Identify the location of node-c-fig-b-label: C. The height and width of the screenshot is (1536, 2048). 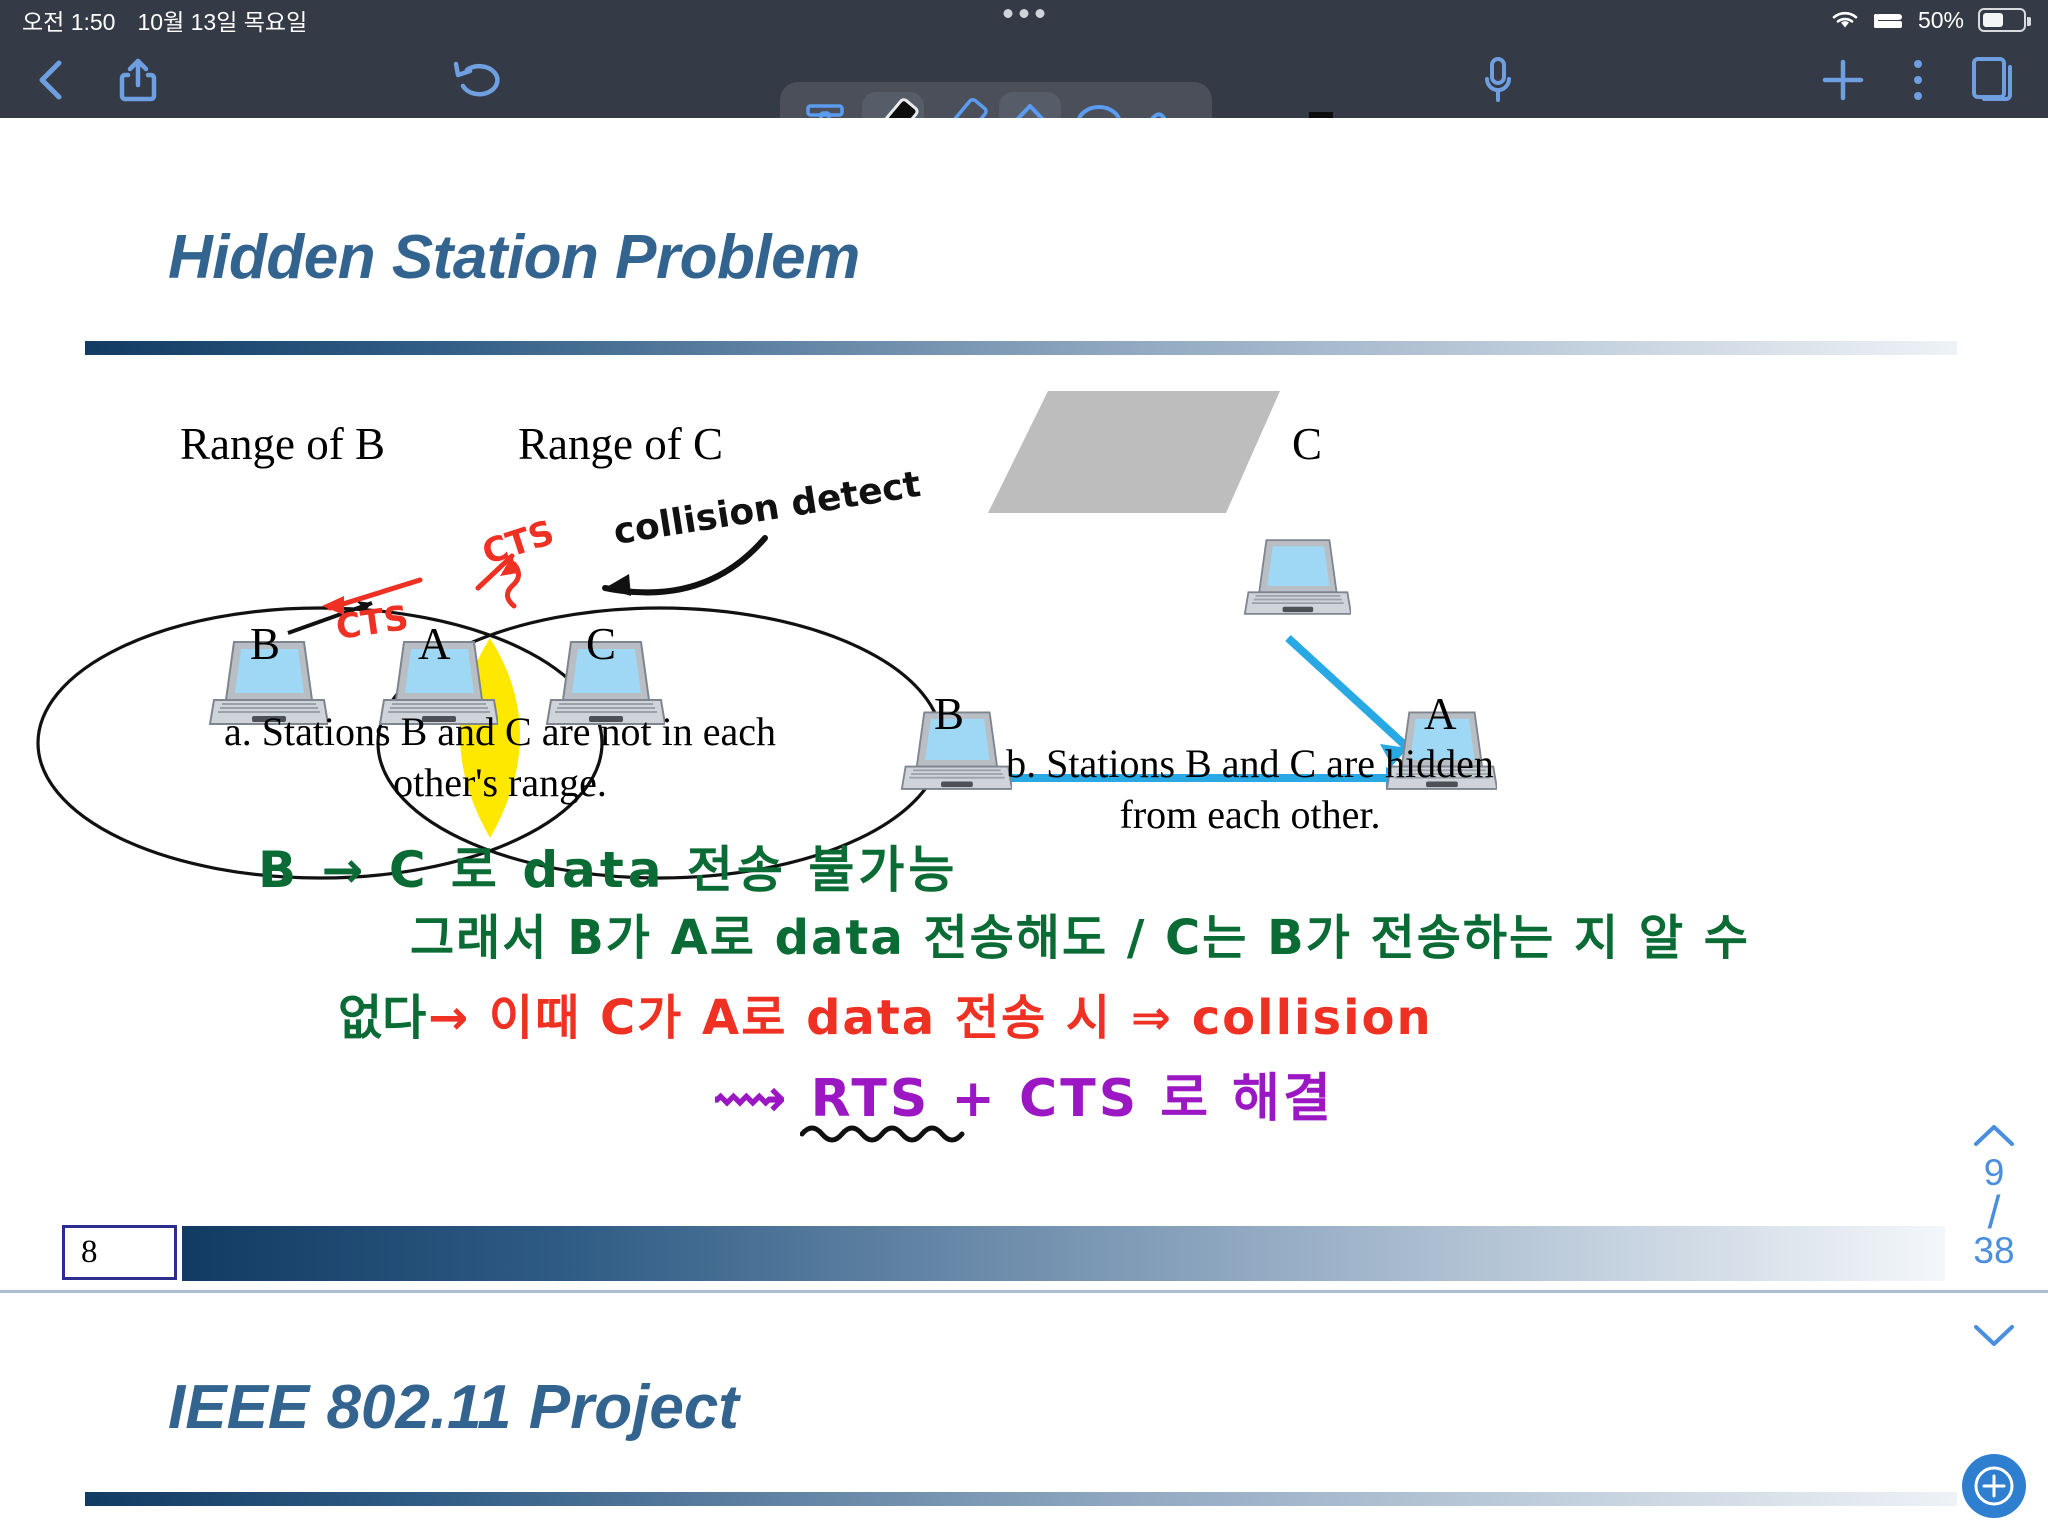
(1307, 444).